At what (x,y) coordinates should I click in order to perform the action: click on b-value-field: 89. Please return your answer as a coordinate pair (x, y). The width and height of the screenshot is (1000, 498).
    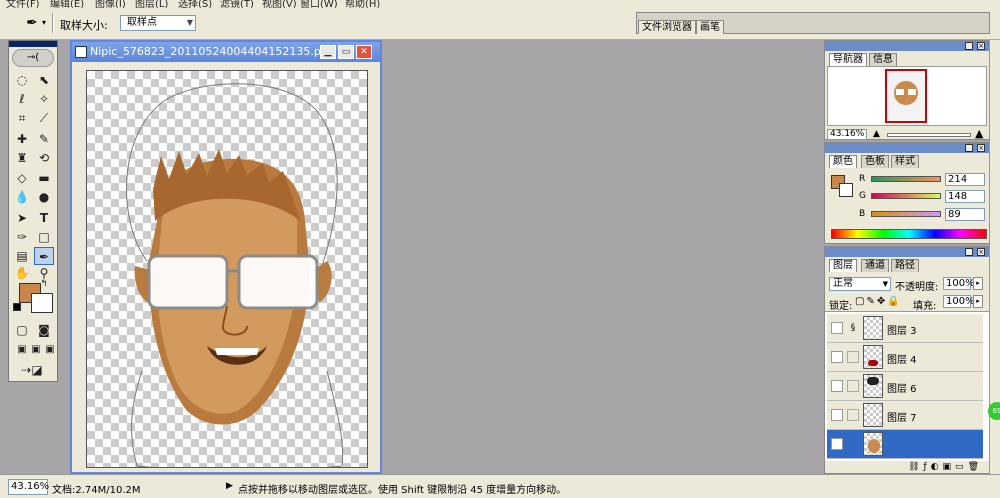
    Looking at the image, I should click on (965, 214).